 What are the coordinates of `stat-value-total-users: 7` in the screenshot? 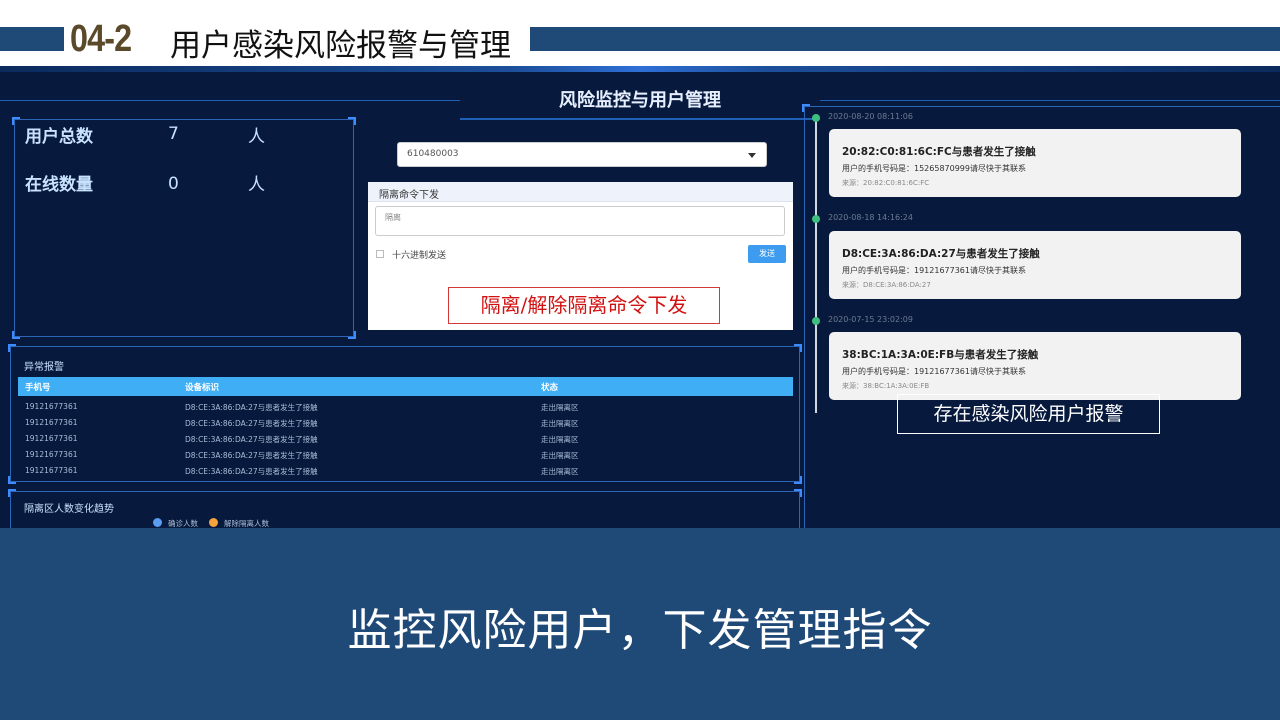 It's located at (173, 134).